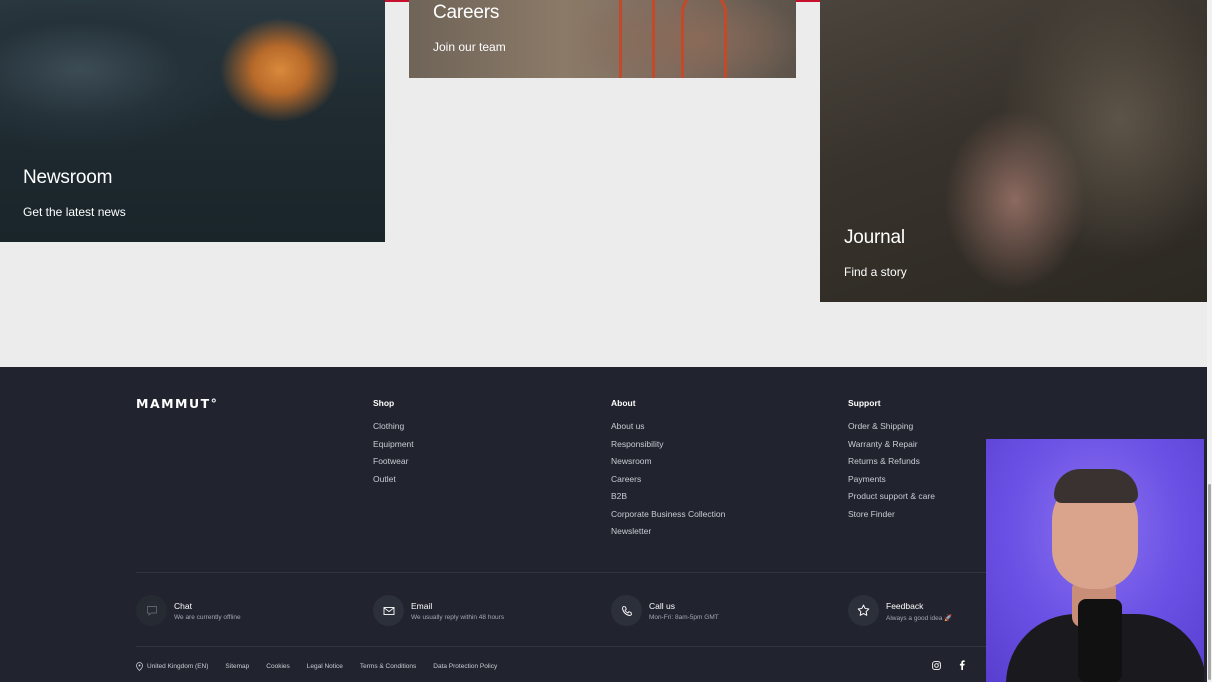  I want to click on footer-column-shop: Shop Clothing Equipment Footwear Outlet, so click(393, 444).